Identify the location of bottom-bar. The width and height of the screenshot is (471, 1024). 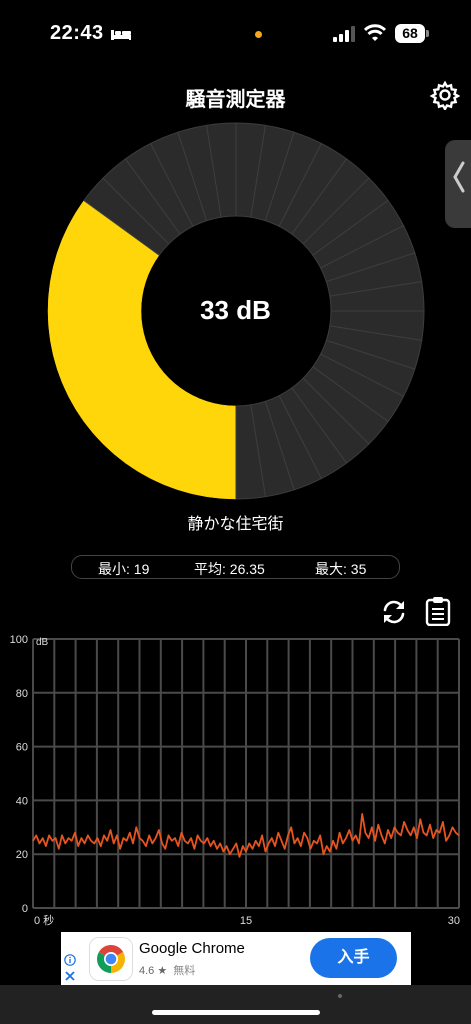
(235, 1004).